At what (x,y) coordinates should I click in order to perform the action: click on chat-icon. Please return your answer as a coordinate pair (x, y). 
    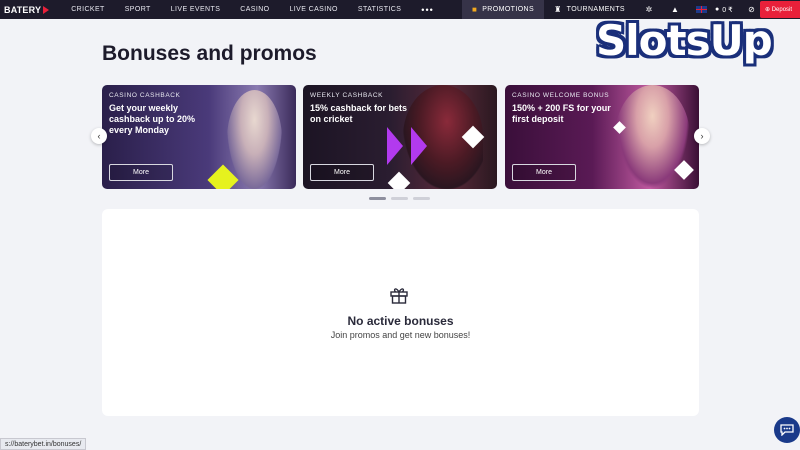
    Looking at the image, I should click on (787, 430).